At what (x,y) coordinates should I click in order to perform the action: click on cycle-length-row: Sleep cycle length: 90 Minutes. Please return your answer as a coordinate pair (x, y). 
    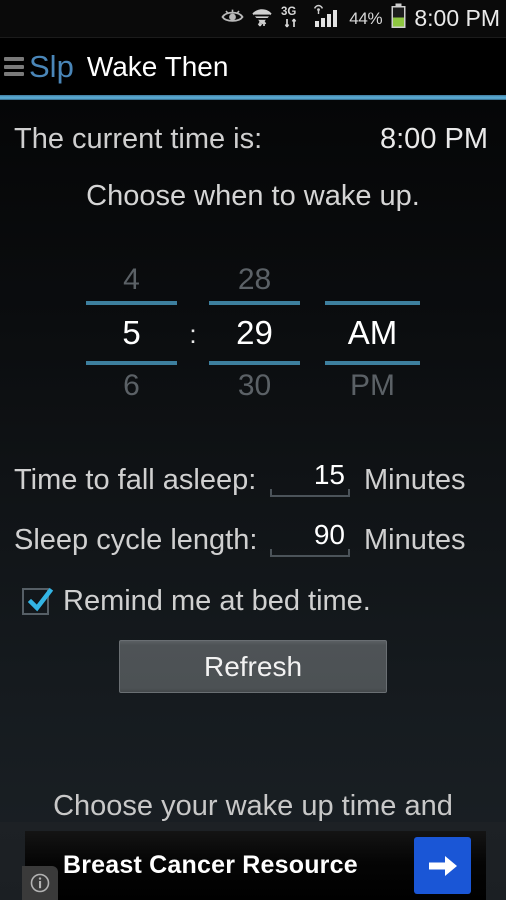
    Looking at the image, I should click on (253, 538).